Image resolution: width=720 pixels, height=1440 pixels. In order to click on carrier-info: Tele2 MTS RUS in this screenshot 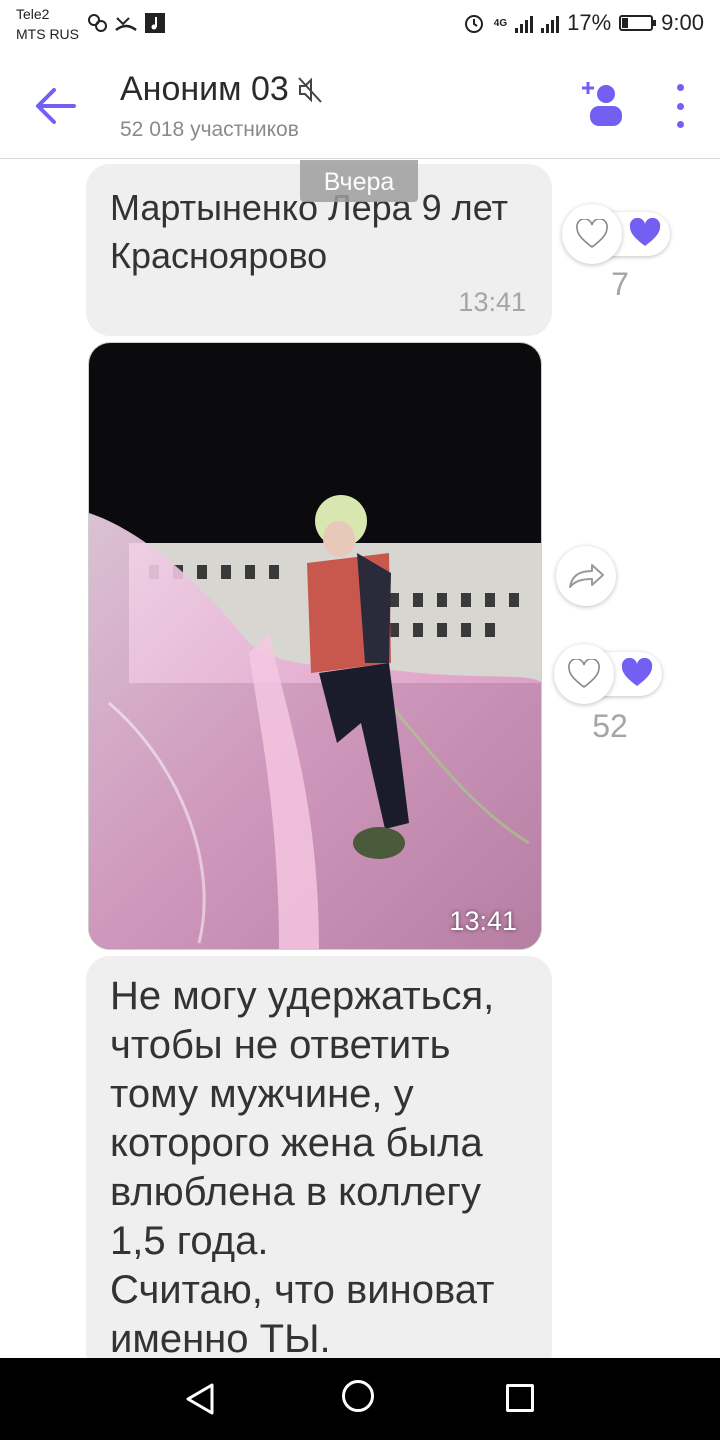, I will do `click(47, 24)`.